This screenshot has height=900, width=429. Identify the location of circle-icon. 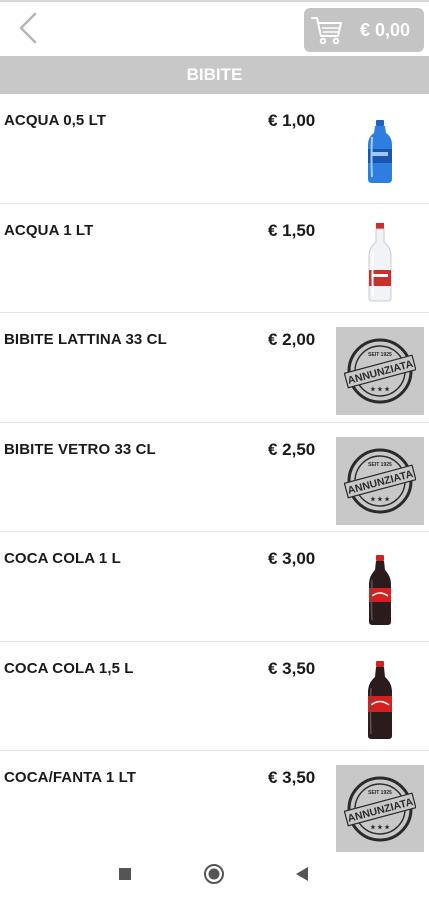
(214, 876).